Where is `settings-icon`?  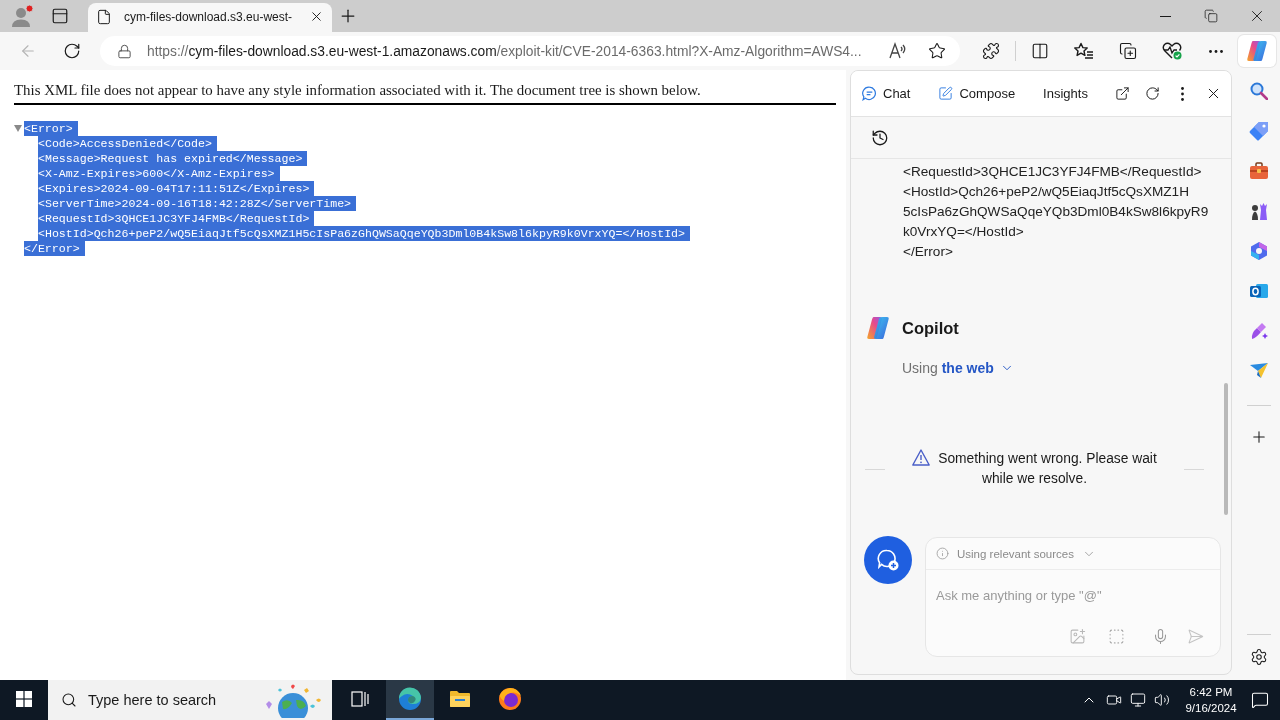
settings-icon is located at coordinates (1259, 657).